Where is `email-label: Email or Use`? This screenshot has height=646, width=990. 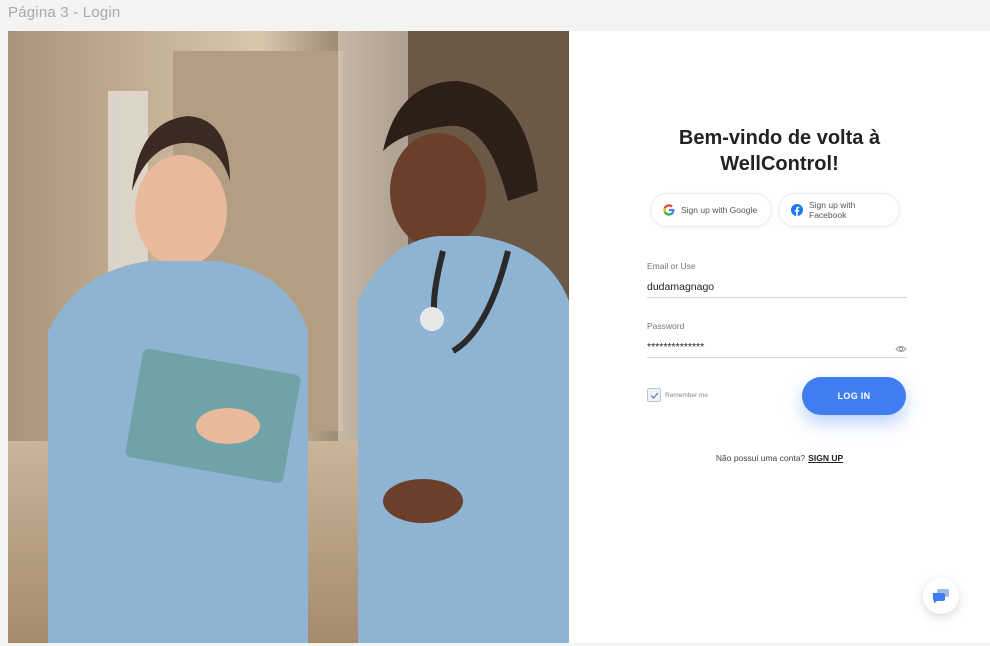 email-label: Email or Use is located at coordinates (671, 266).